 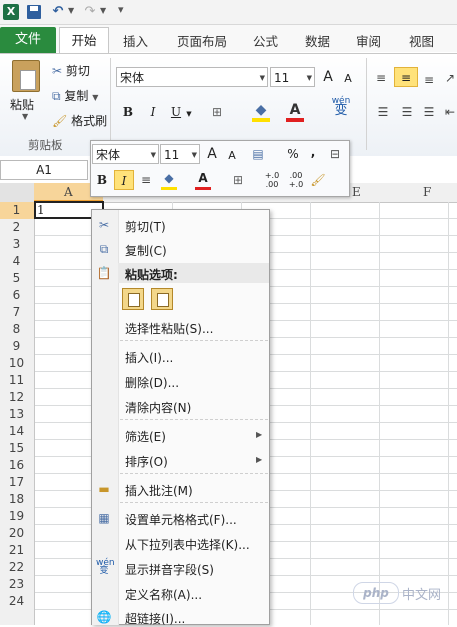 What do you see at coordinates (450, 78) in the screenshot?
I see `orientation-icon: ↗` at bounding box center [450, 78].